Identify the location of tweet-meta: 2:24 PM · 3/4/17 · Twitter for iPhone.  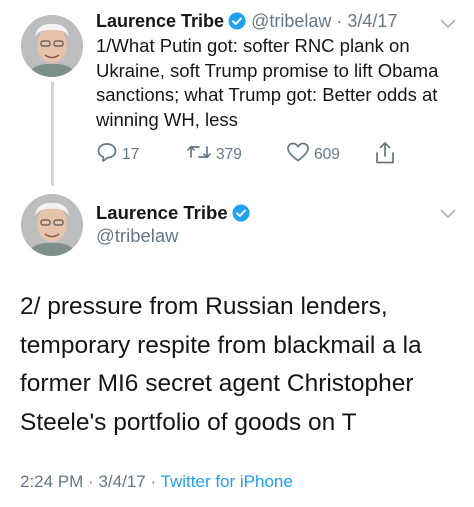
(156, 482).